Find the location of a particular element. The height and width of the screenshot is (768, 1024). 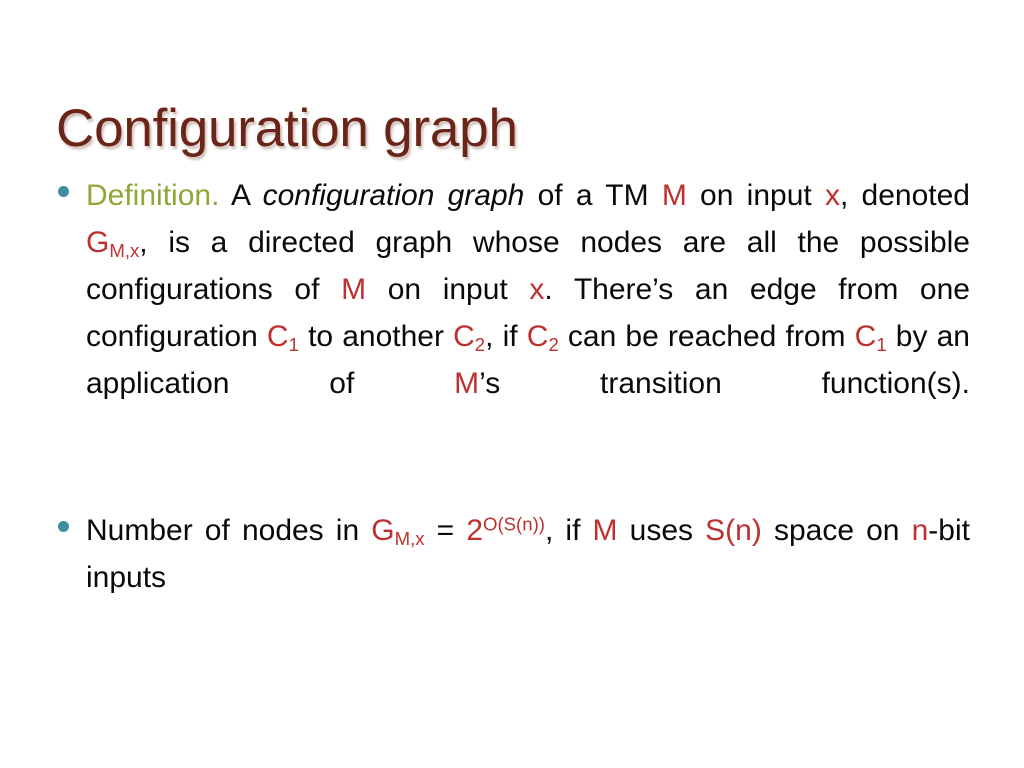

text-comma-denoted: , denoted is located at coordinates (904, 195).